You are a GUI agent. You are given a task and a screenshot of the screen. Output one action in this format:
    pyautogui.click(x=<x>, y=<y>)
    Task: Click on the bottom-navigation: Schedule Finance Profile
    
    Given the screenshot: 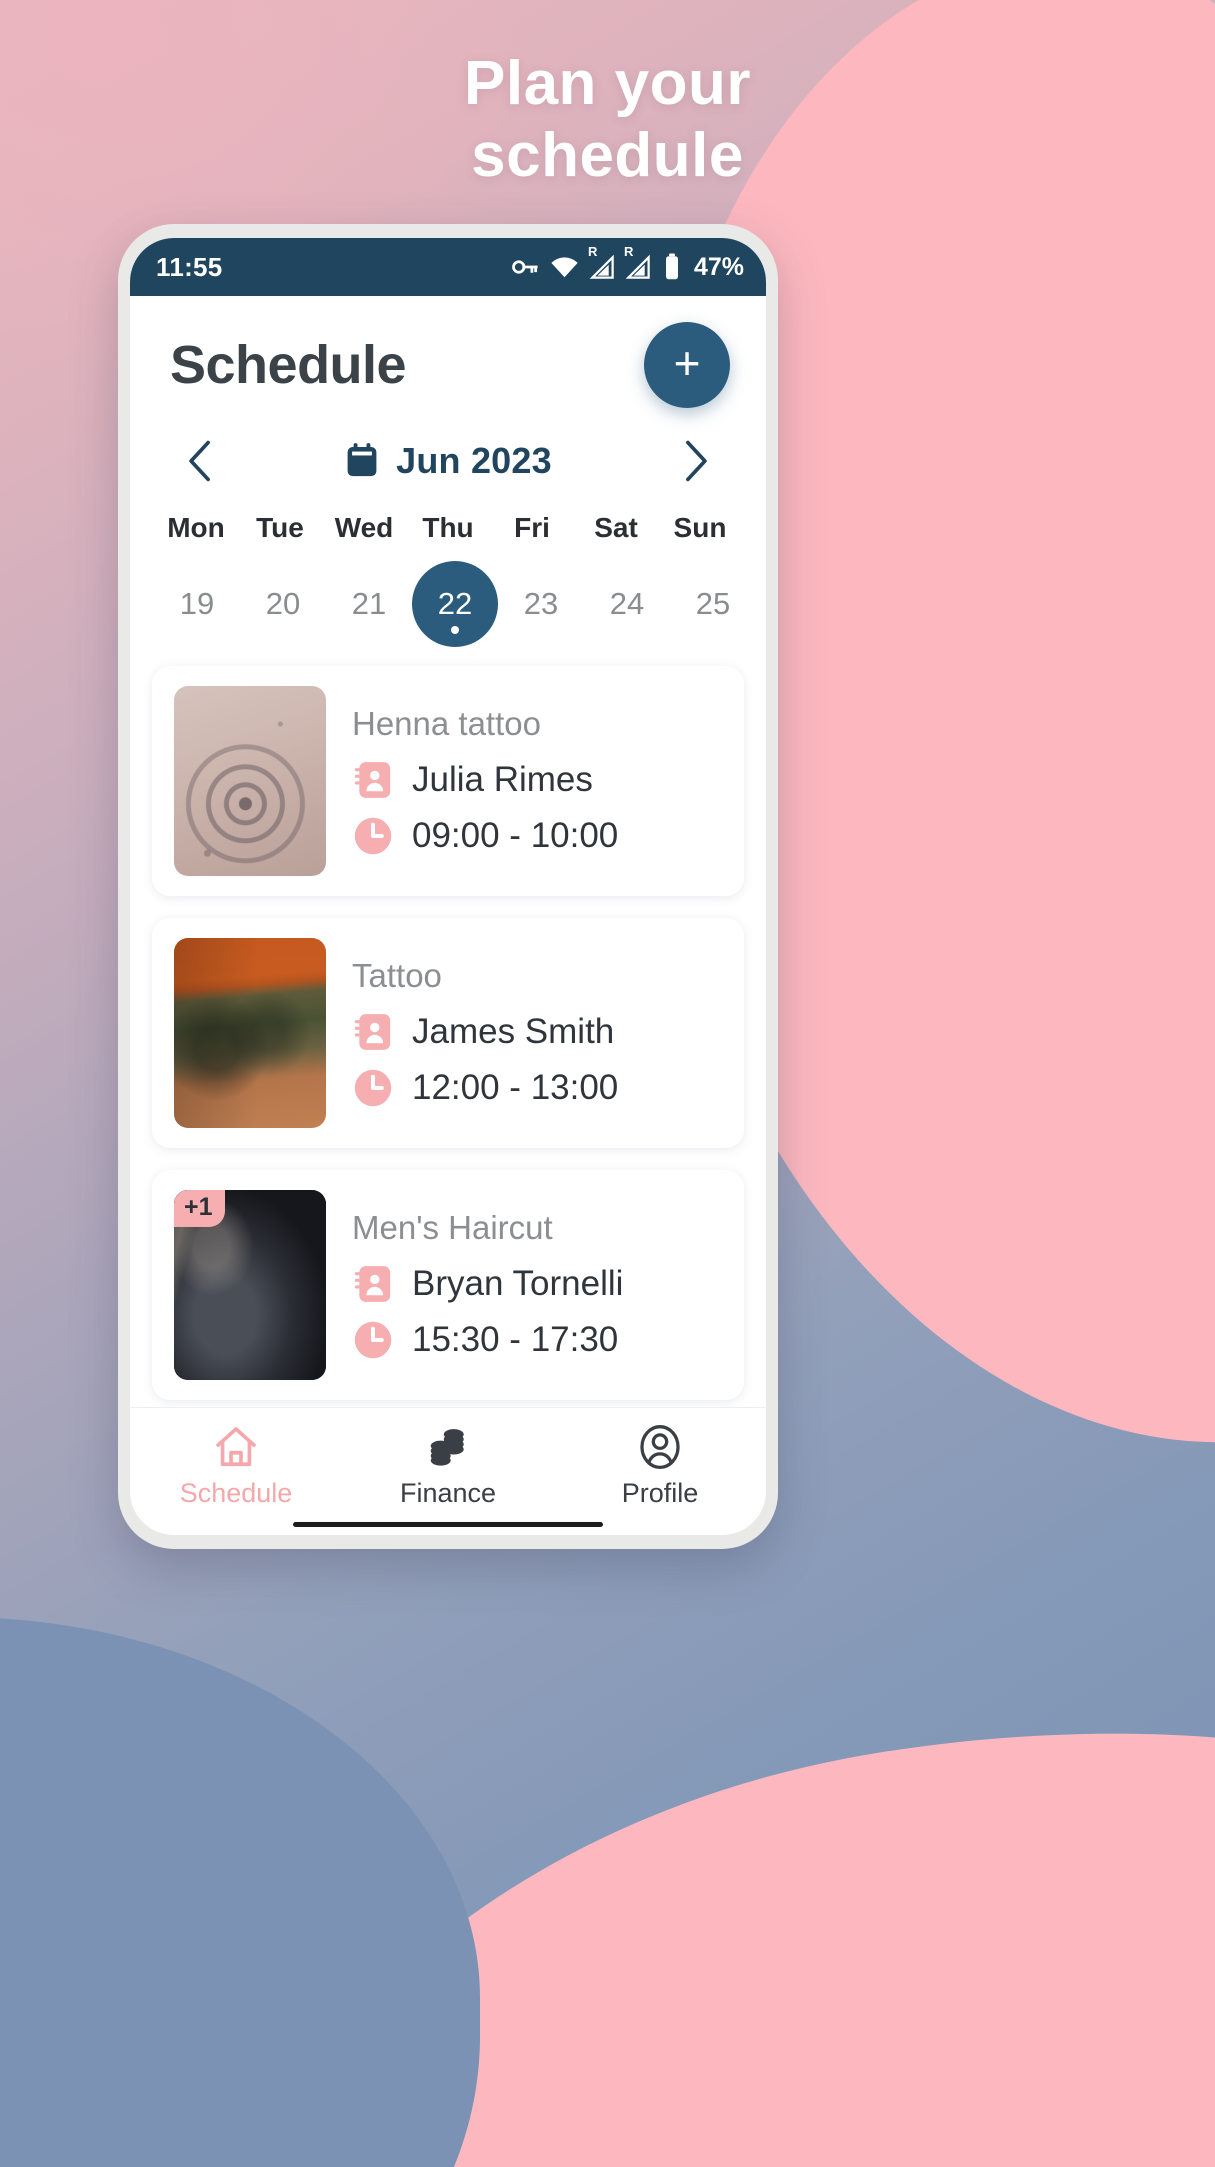 What is the action you would take?
    pyautogui.click(x=448, y=1471)
    